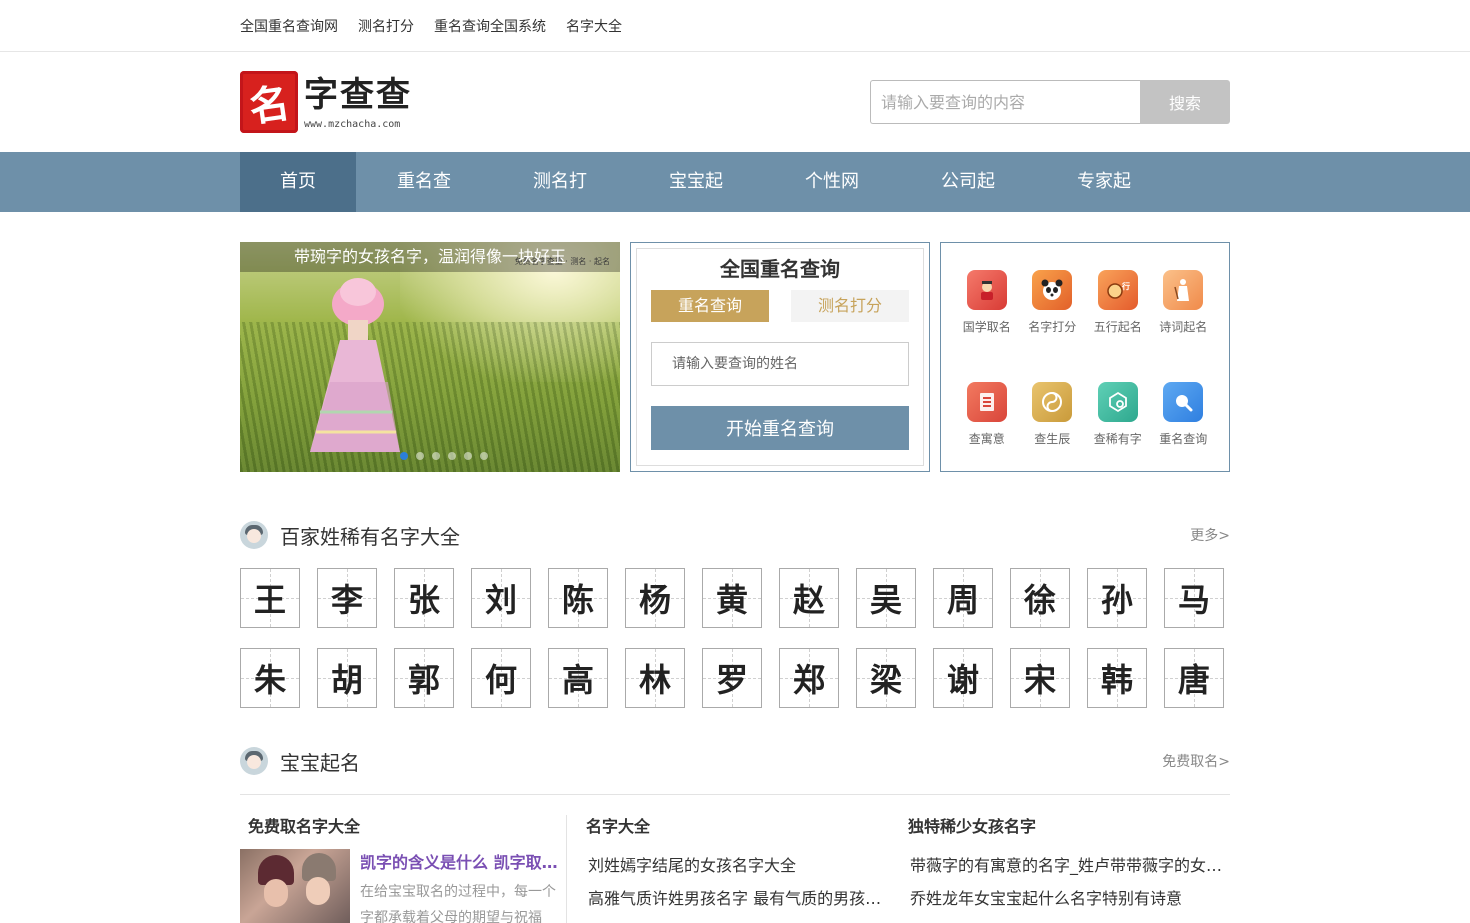  I want to click on panda-icon, so click(1052, 290).